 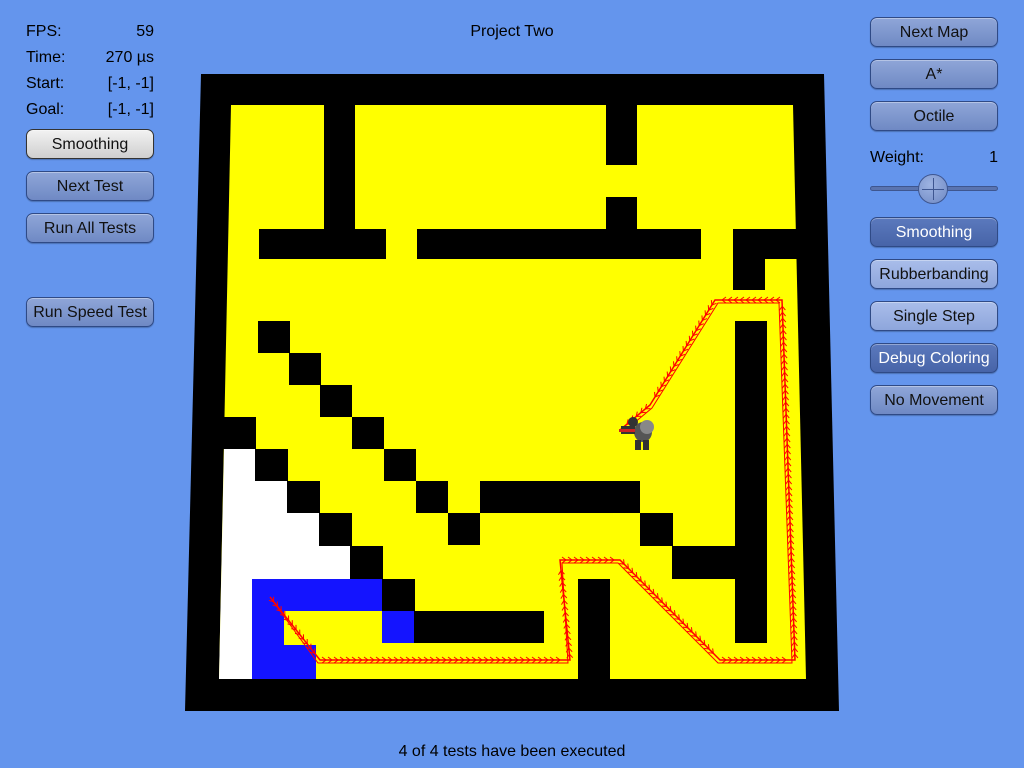 What do you see at coordinates (934, 116) in the screenshot?
I see `heuristic-button: Octile` at bounding box center [934, 116].